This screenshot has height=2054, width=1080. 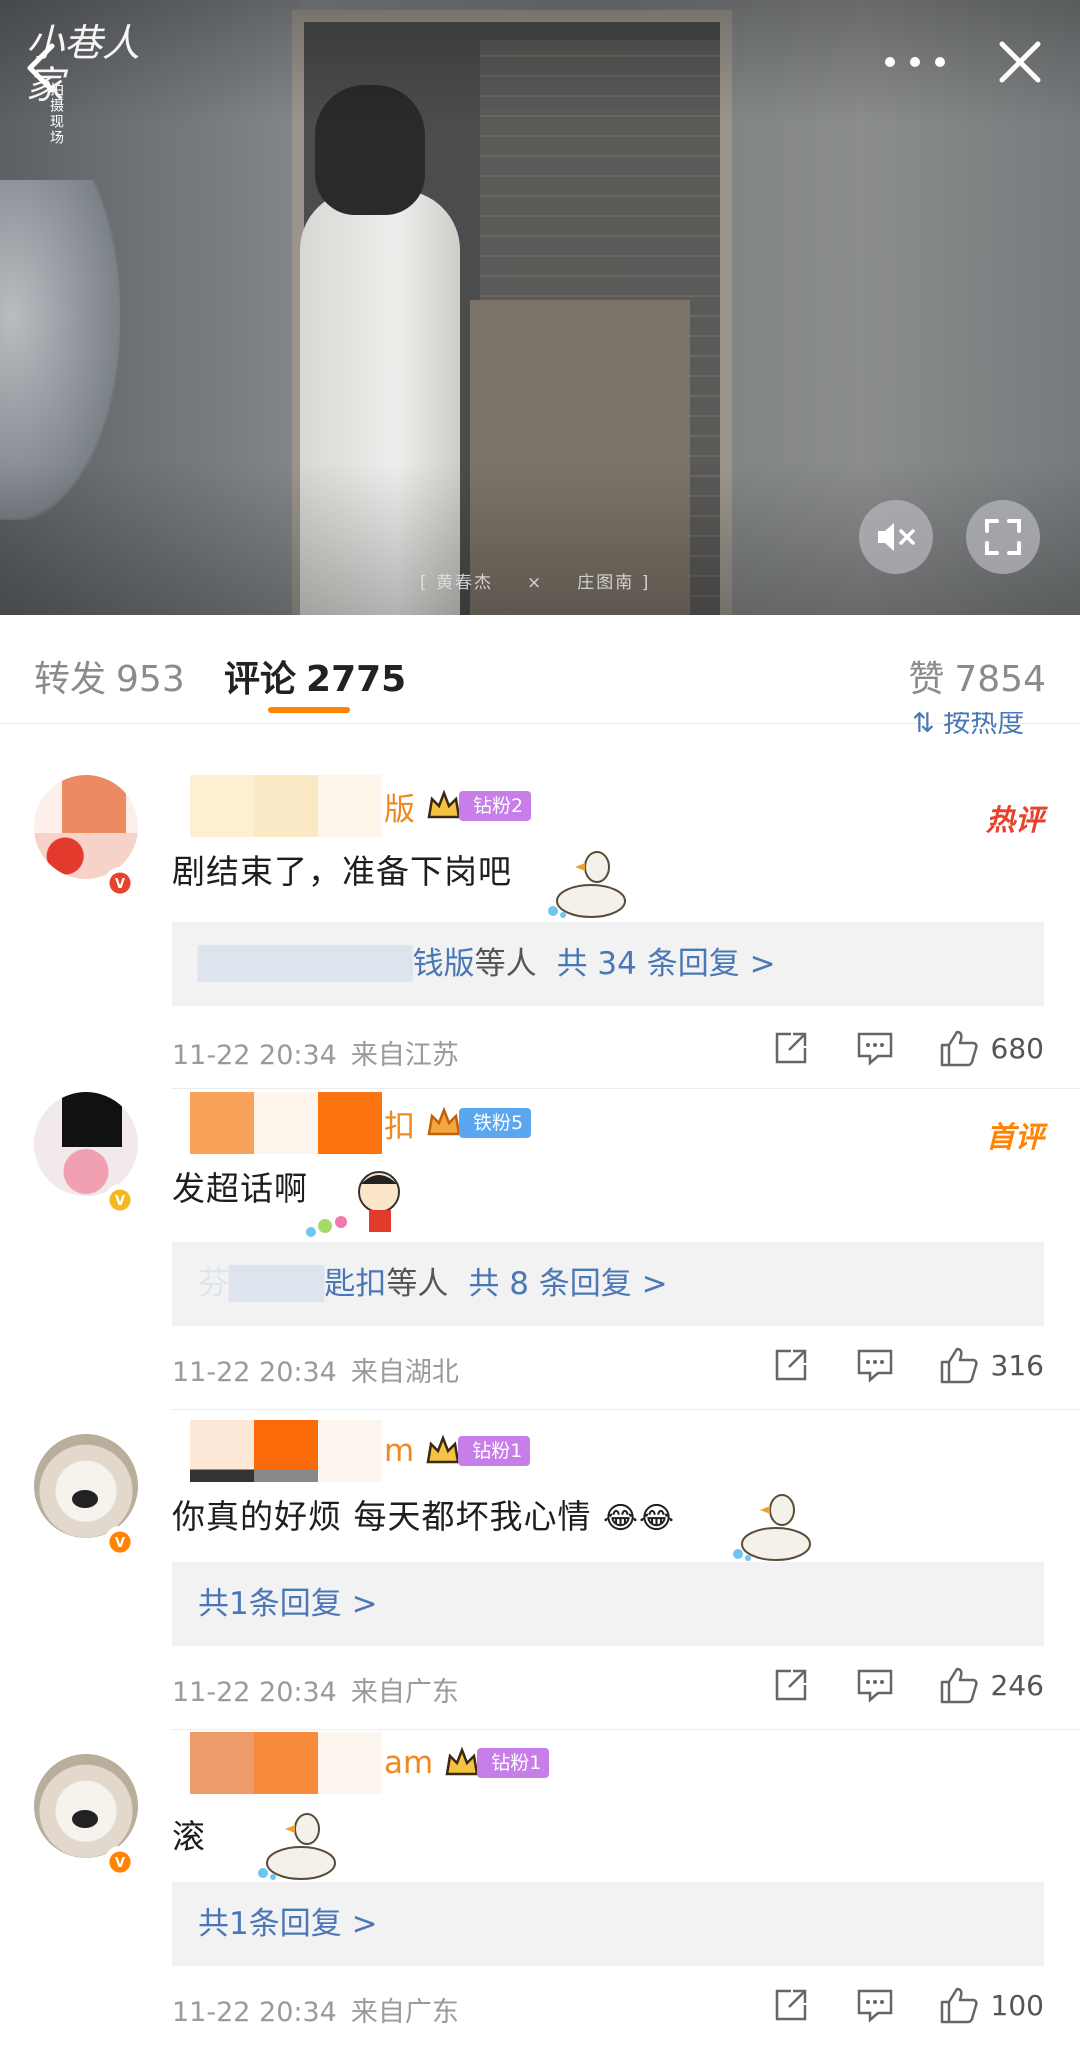 I want to click on tab-repost: 转发 953, so click(x=109, y=676).